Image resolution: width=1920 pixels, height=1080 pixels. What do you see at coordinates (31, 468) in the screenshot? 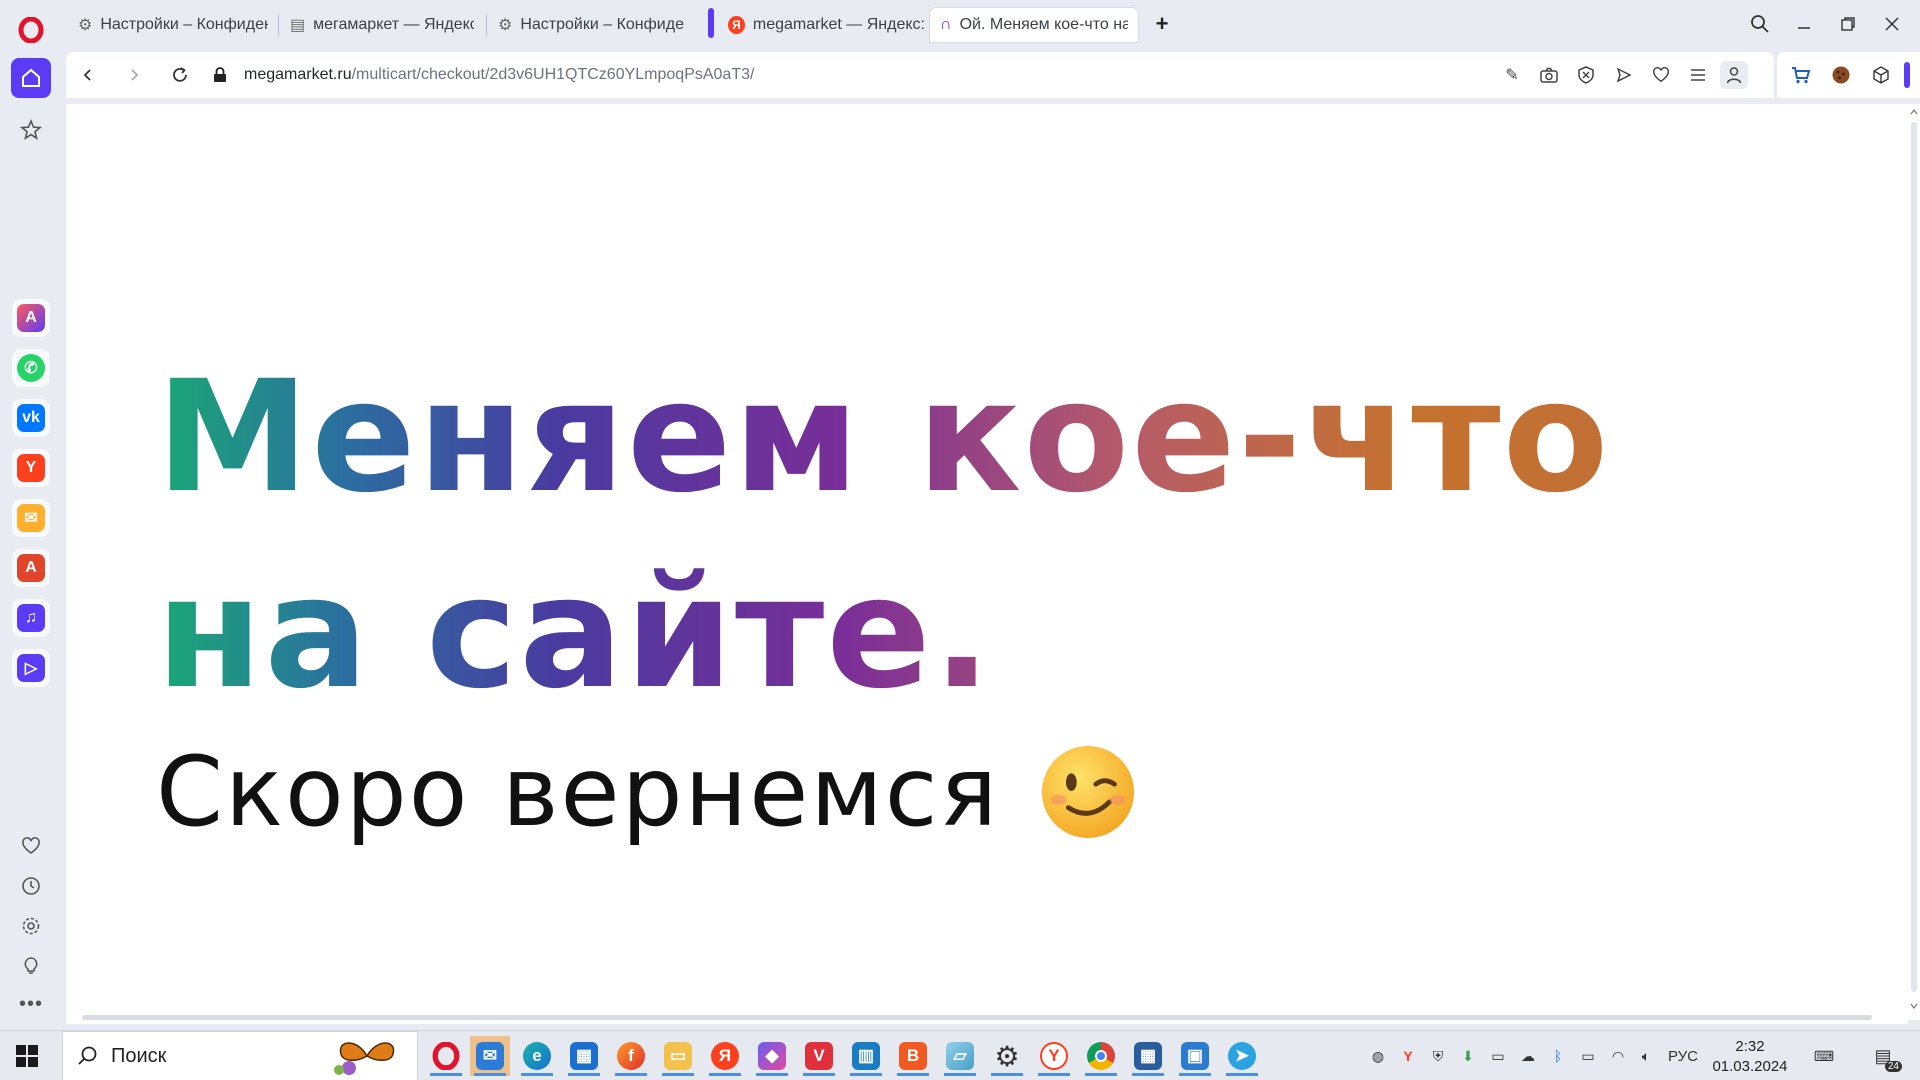
I see `sidebar-app-yandex: Y` at bounding box center [31, 468].